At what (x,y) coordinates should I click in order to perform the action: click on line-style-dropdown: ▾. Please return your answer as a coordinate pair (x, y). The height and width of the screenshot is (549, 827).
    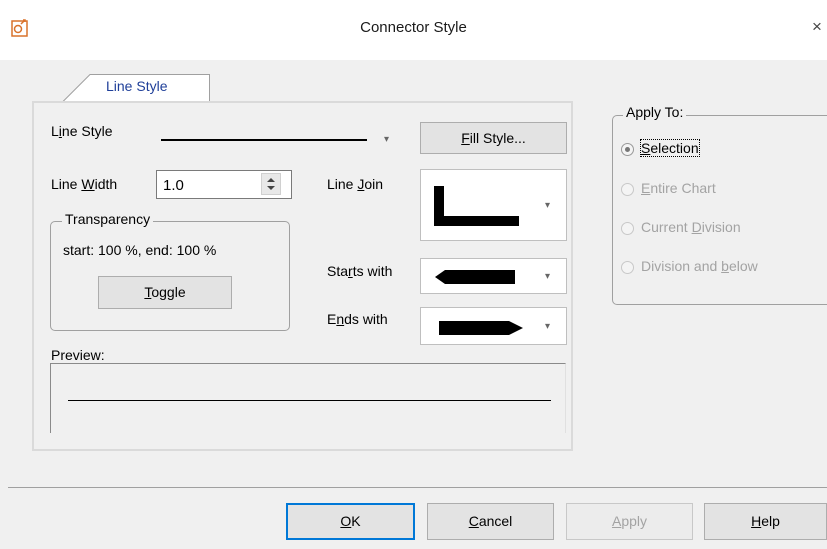
    Looking at the image, I should click on (282, 140).